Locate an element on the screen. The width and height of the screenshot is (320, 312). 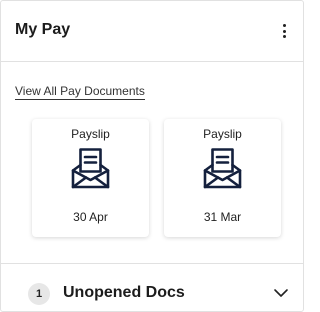
payslip-date: 30 Apr is located at coordinates (90, 217).